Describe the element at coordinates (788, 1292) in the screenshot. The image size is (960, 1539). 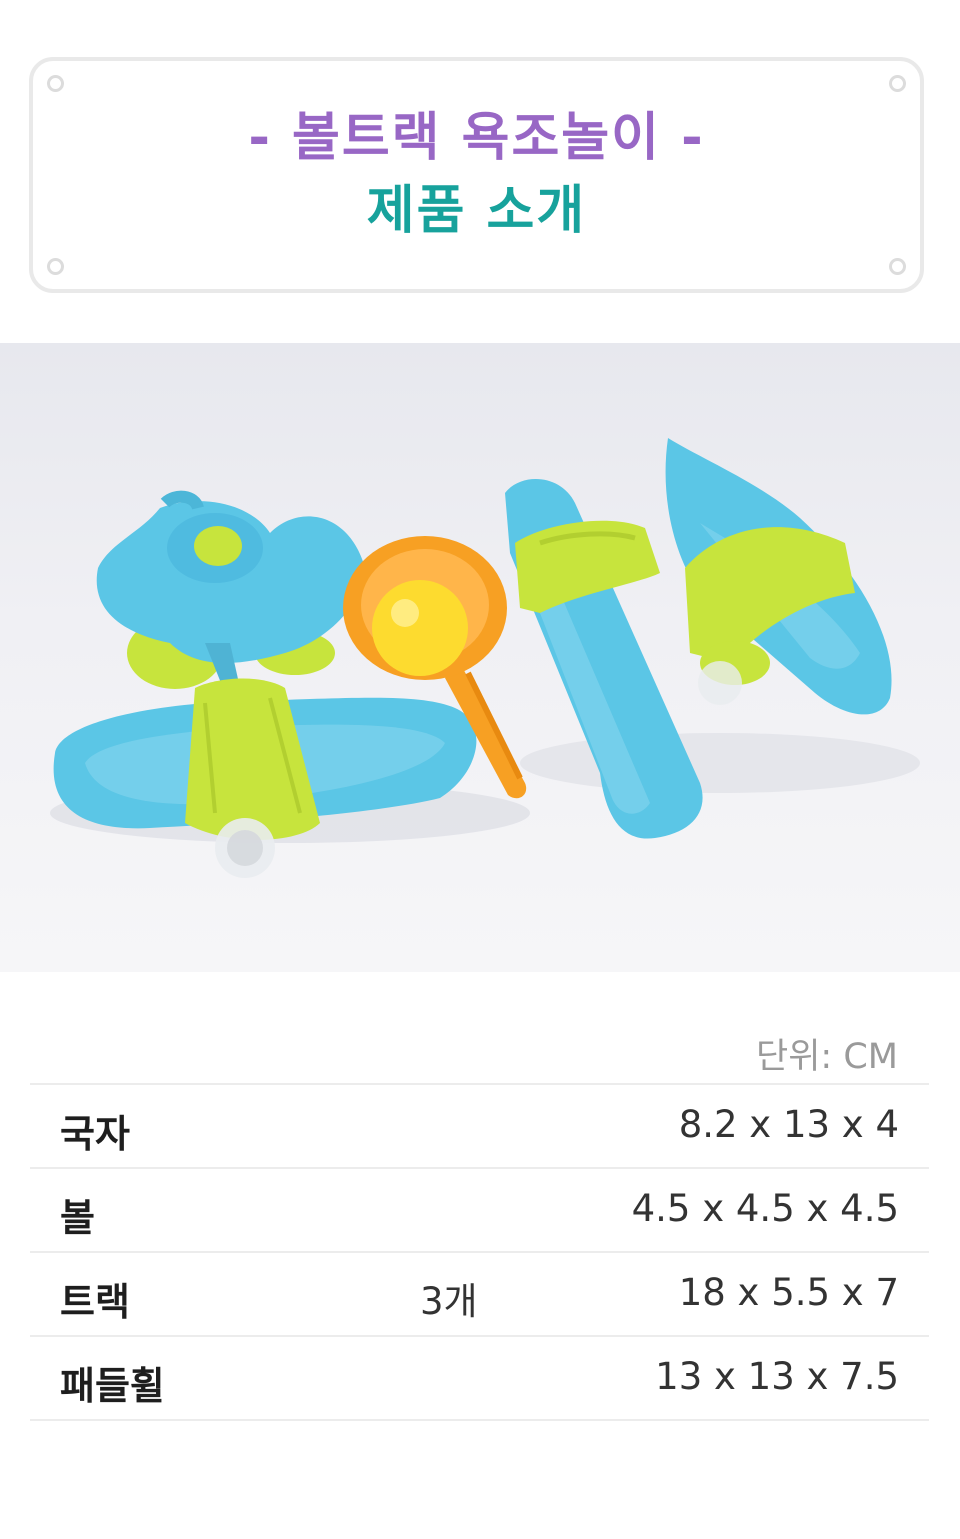
I see `spec-size: 18 x 5.5 x 7` at that location.